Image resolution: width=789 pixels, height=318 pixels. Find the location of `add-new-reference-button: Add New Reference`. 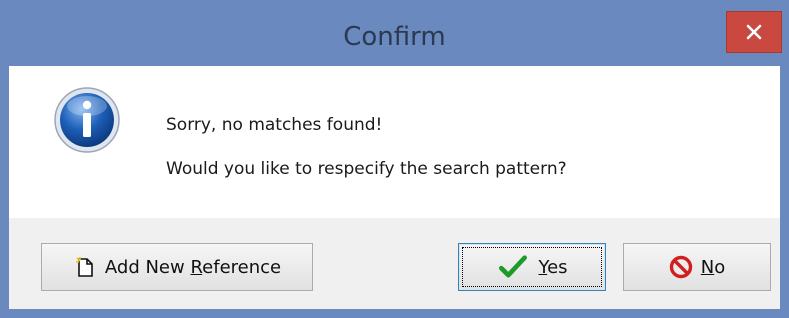

add-new-reference-button: Add New Reference is located at coordinates (177, 267).